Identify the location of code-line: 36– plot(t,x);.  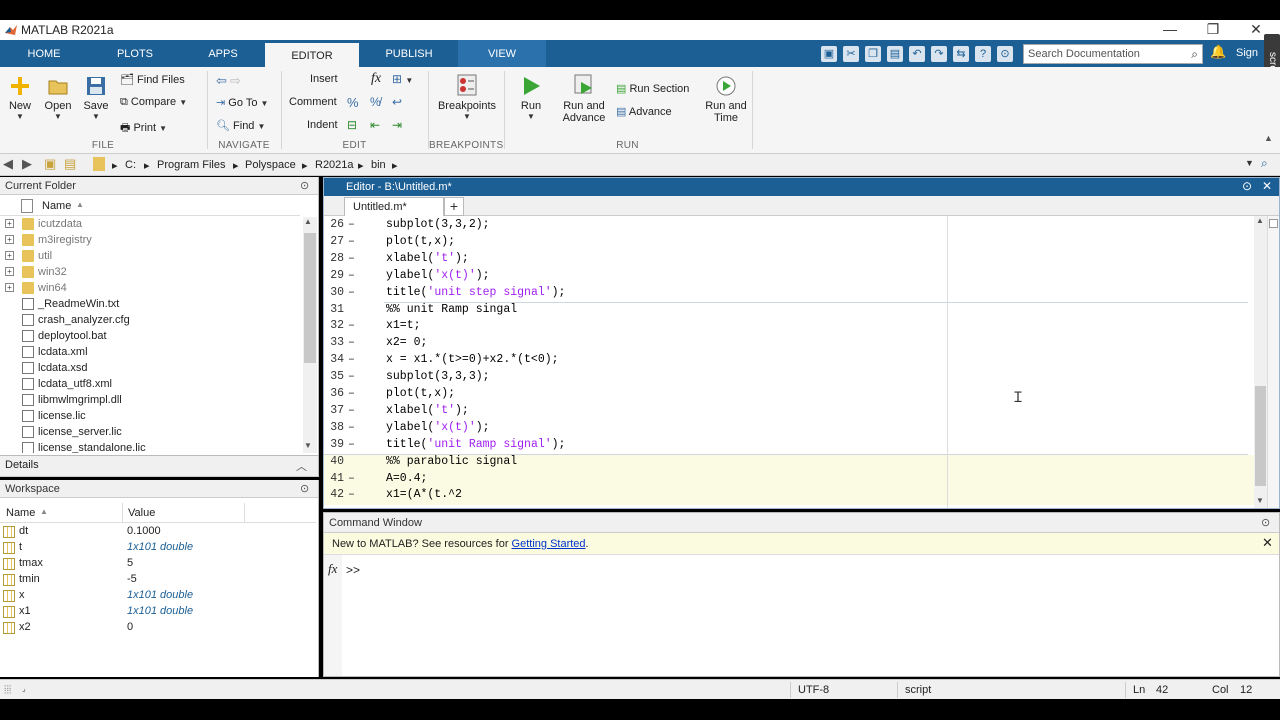
(789, 395).